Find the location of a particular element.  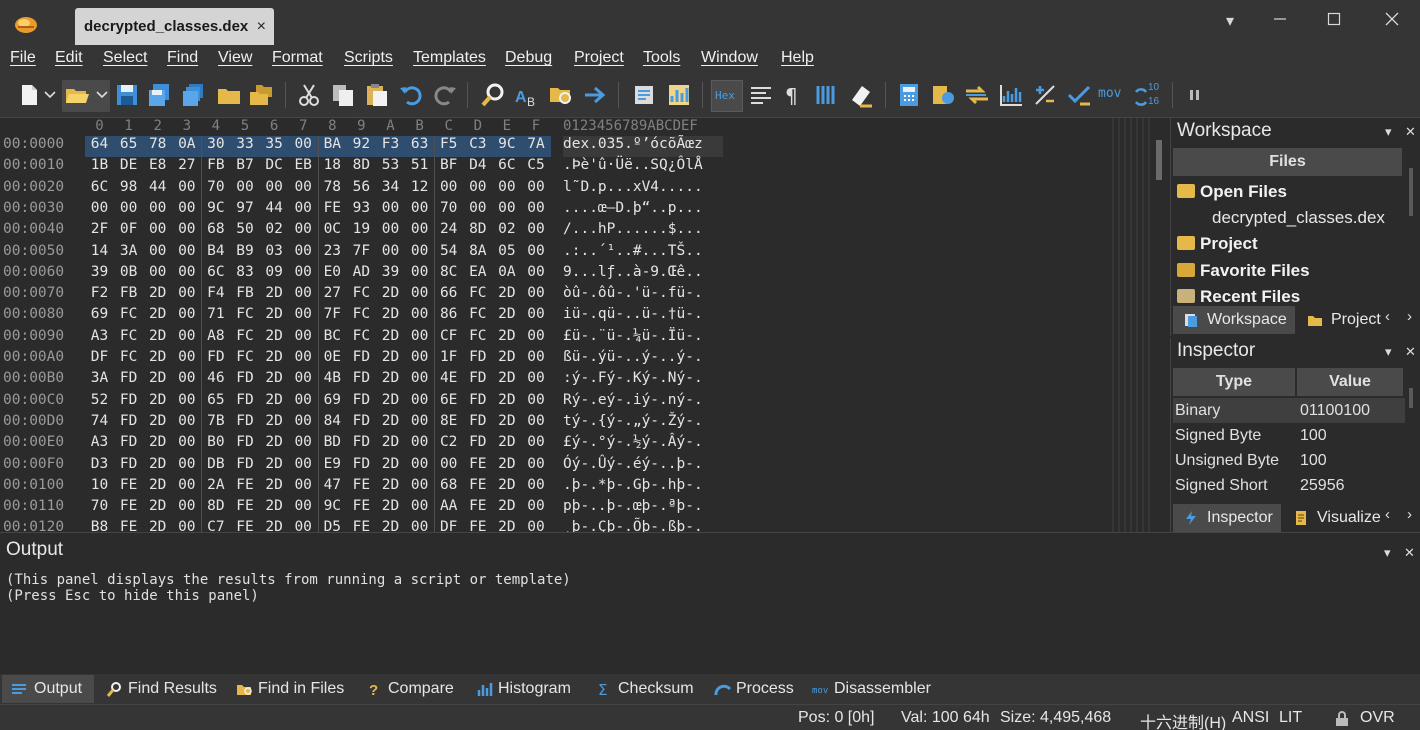

hex-byte: C7 is located at coordinates (215, 525).